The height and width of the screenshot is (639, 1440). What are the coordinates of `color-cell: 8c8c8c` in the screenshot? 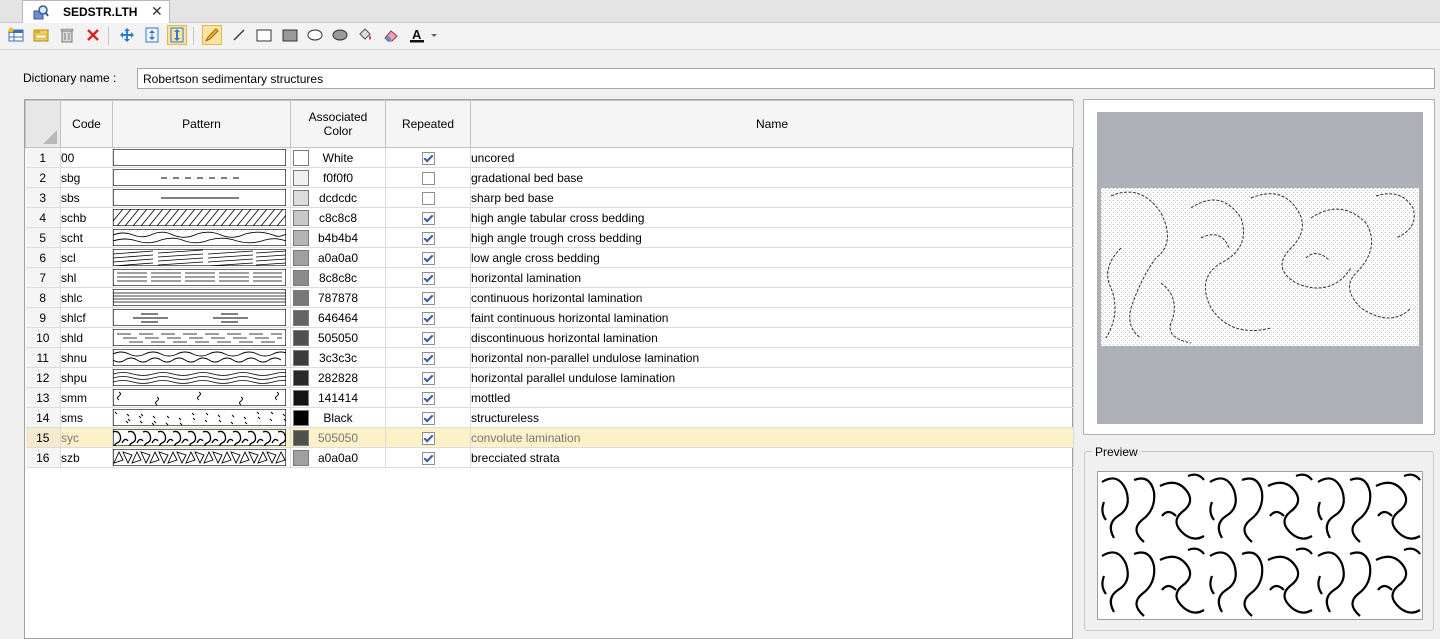 It's located at (338, 277).